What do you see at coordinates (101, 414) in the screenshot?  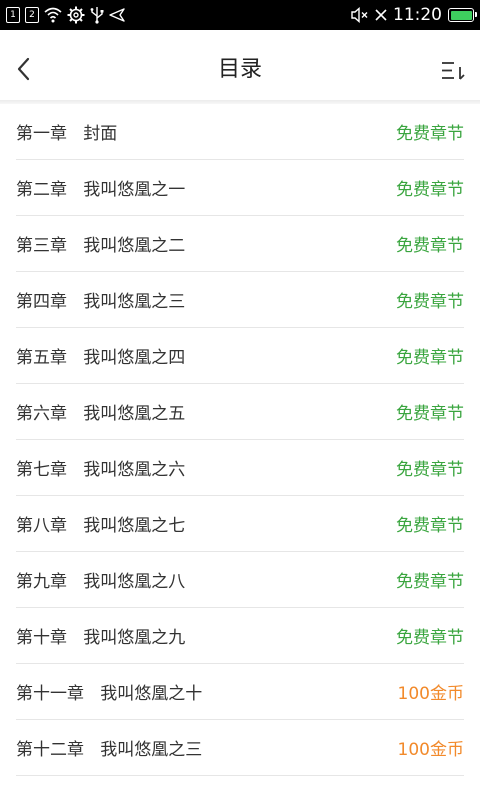 I see `chapter-title: 第六章 我叫悠凰之五` at bounding box center [101, 414].